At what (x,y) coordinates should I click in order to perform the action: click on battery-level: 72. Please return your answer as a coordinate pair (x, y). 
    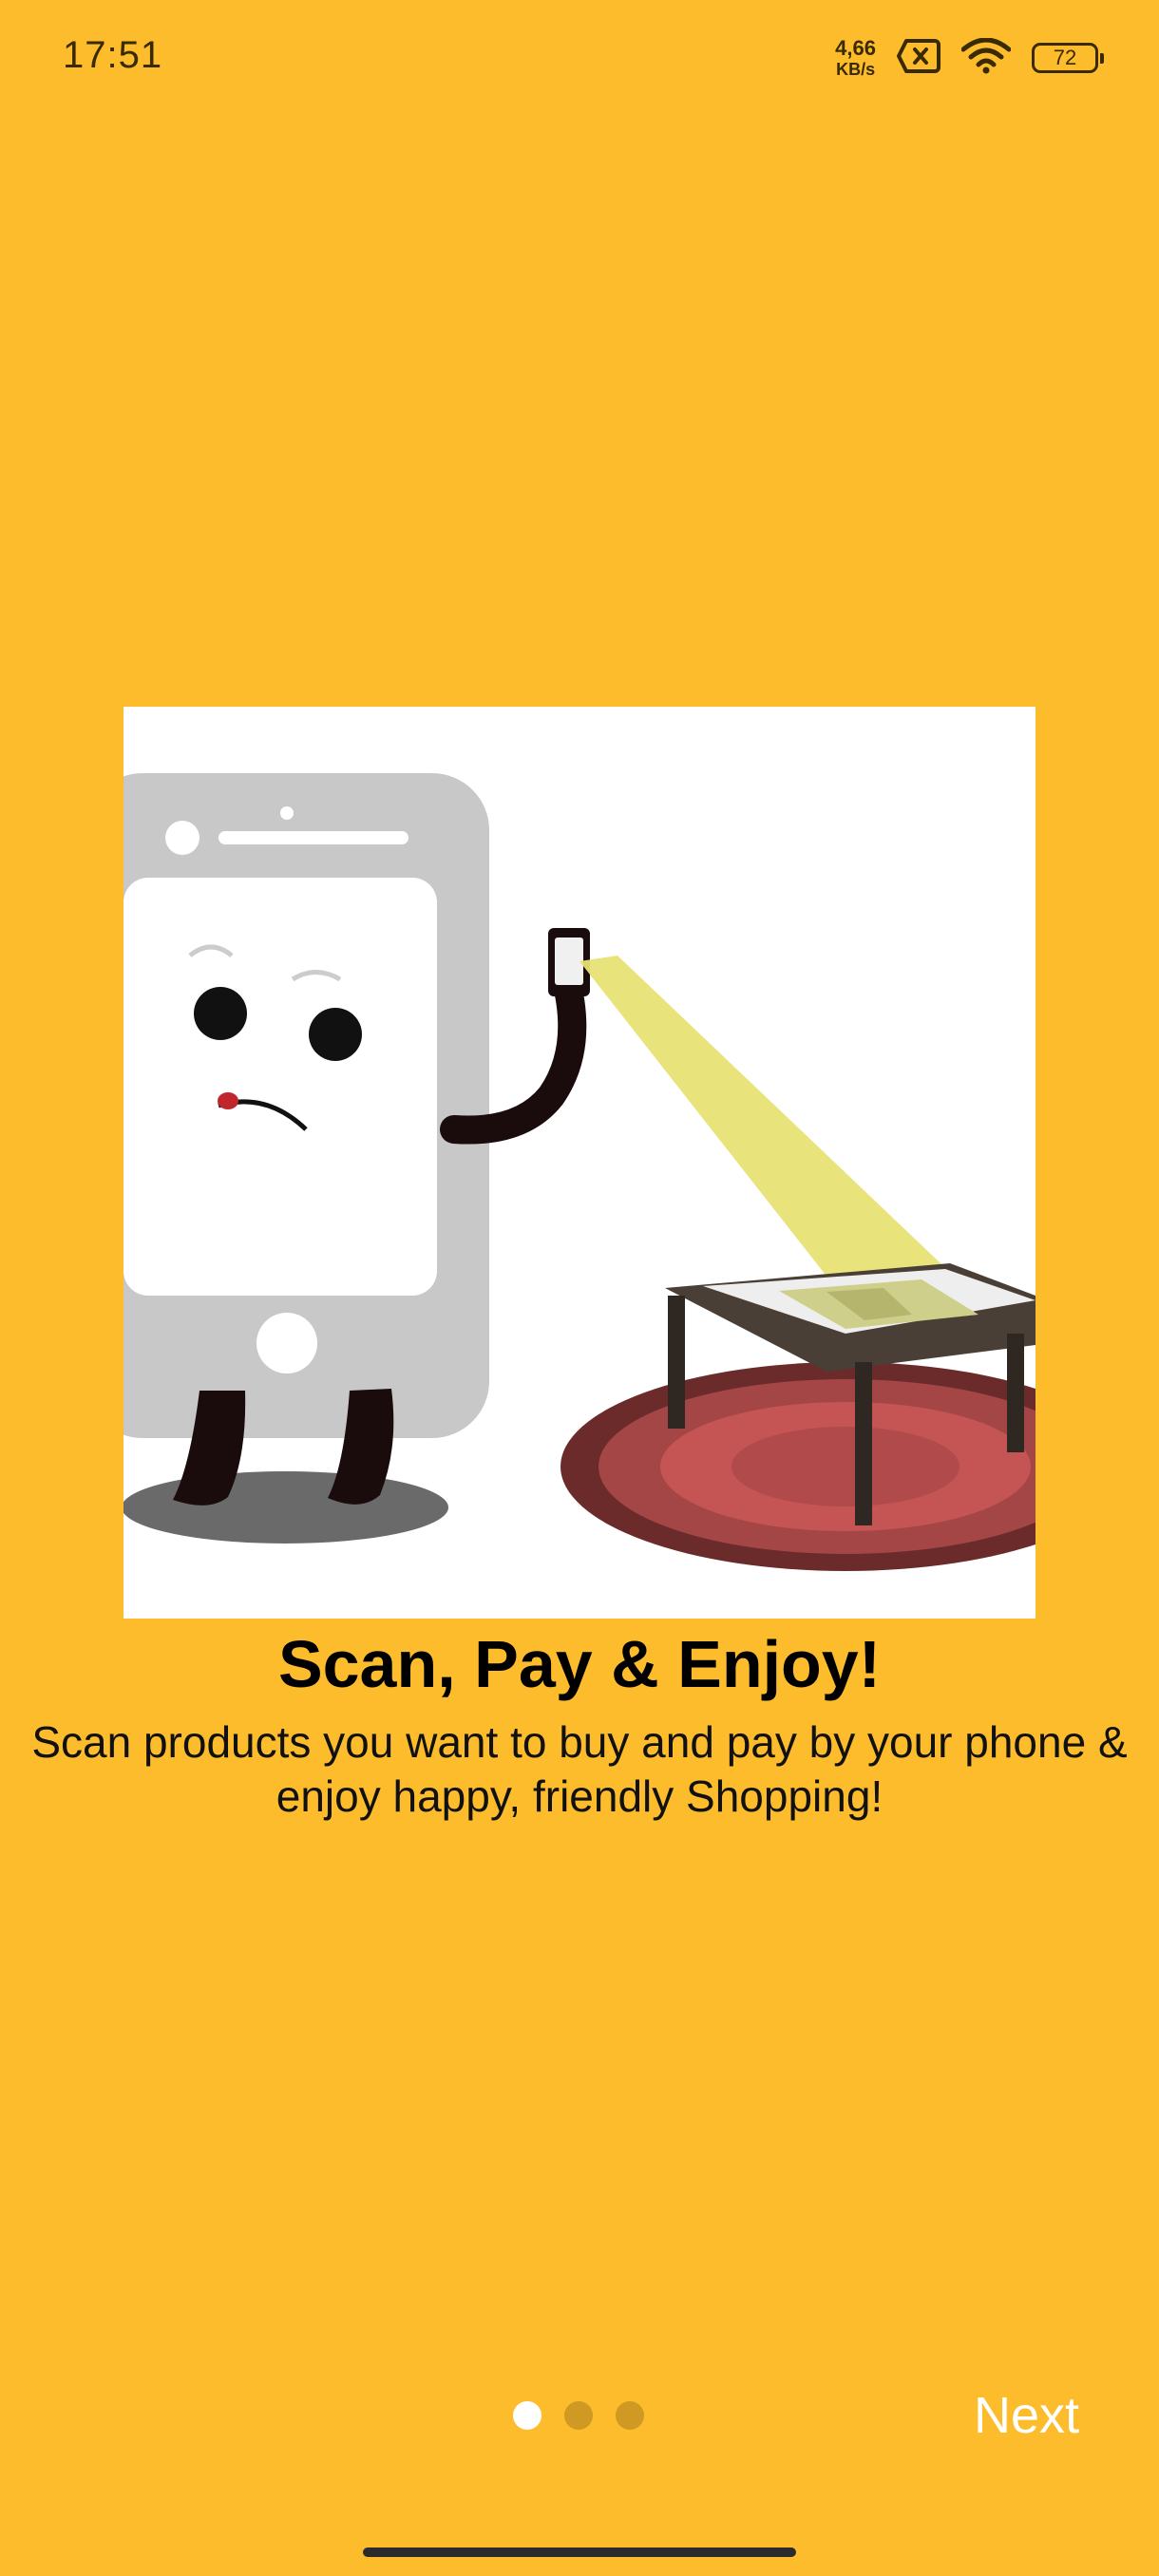
    Looking at the image, I should click on (1065, 57).